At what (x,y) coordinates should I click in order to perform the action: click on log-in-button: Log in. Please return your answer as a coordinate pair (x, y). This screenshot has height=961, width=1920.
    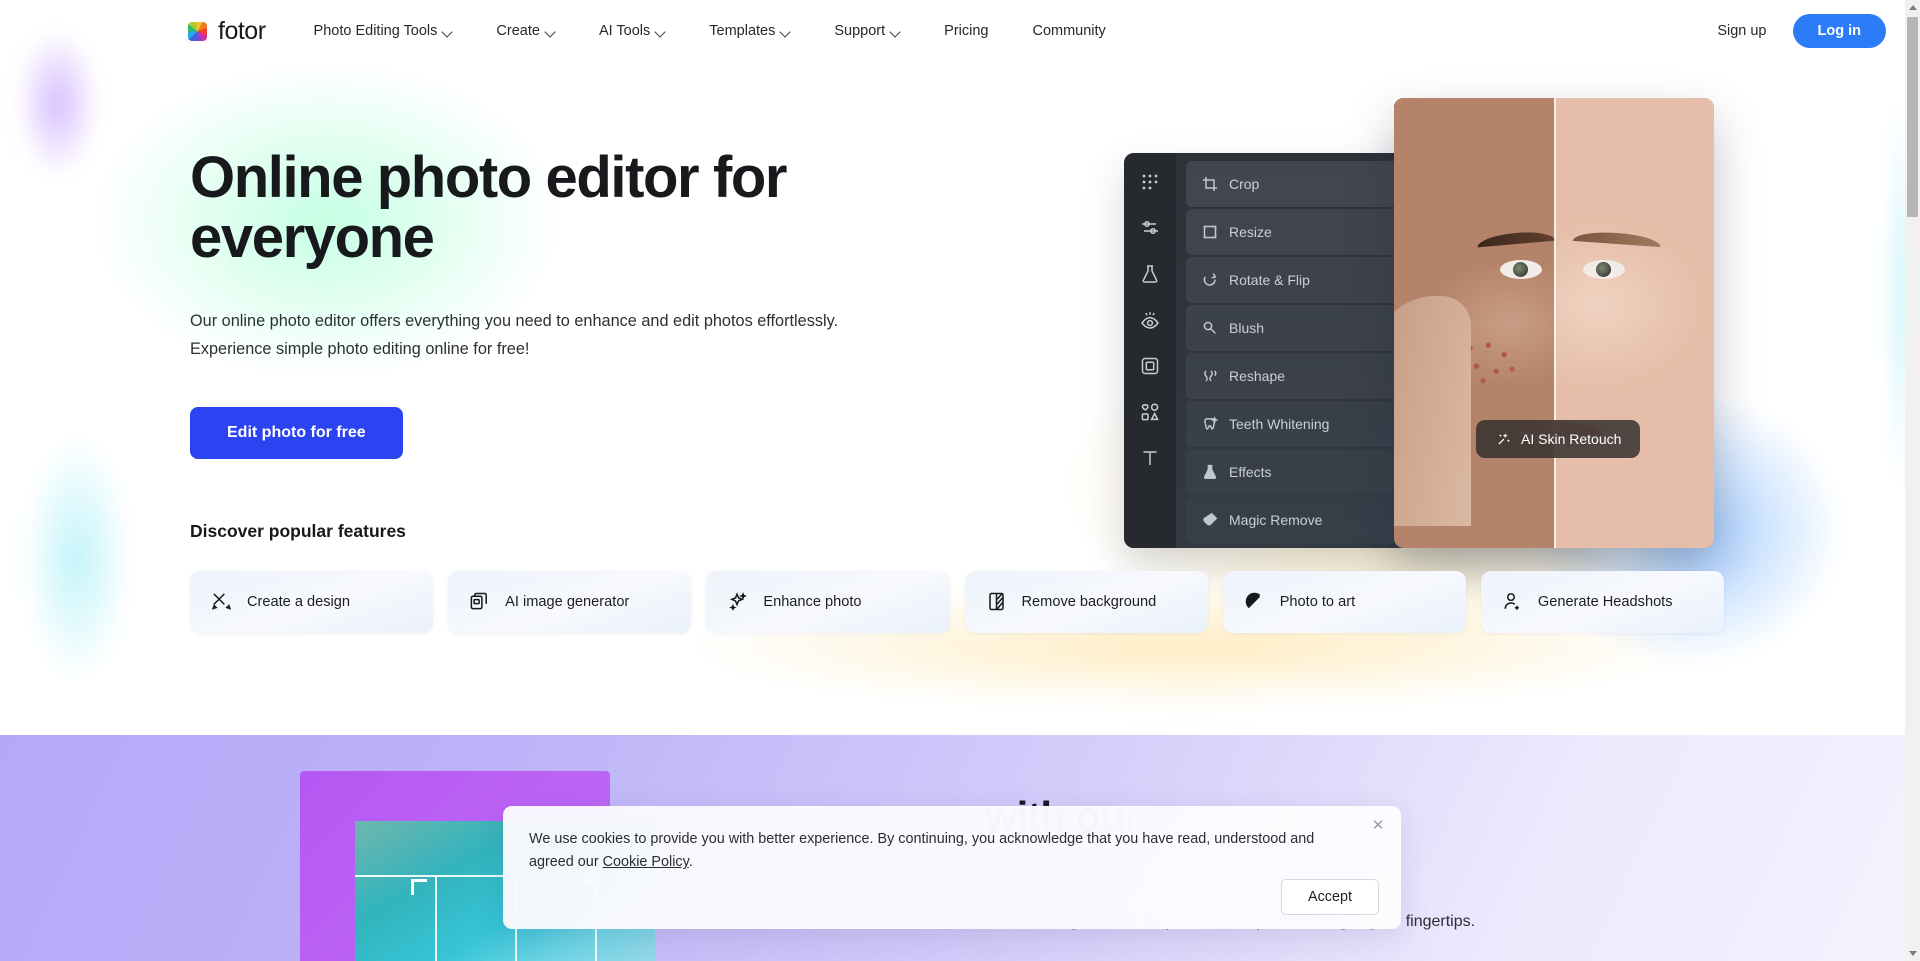
    Looking at the image, I should click on (1839, 31).